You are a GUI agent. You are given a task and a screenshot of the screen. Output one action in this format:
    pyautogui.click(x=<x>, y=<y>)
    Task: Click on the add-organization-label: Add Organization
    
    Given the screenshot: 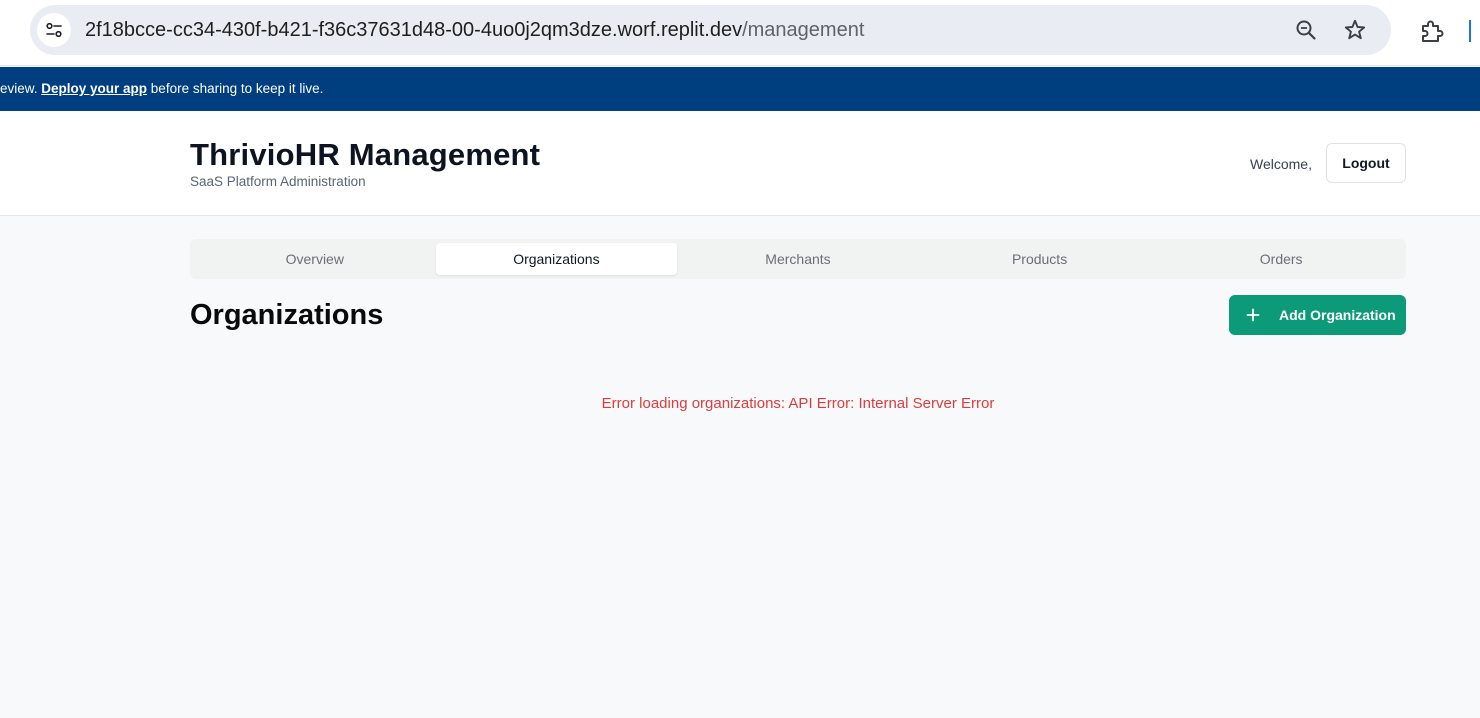 What is the action you would take?
    pyautogui.click(x=1337, y=315)
    